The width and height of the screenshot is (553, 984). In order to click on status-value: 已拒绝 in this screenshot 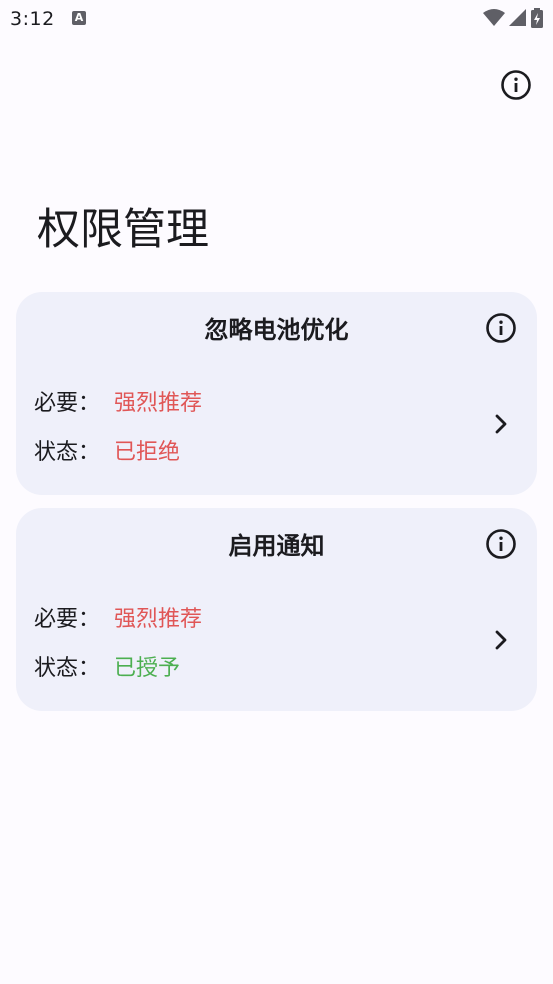, I will do `click(147, 452)`.